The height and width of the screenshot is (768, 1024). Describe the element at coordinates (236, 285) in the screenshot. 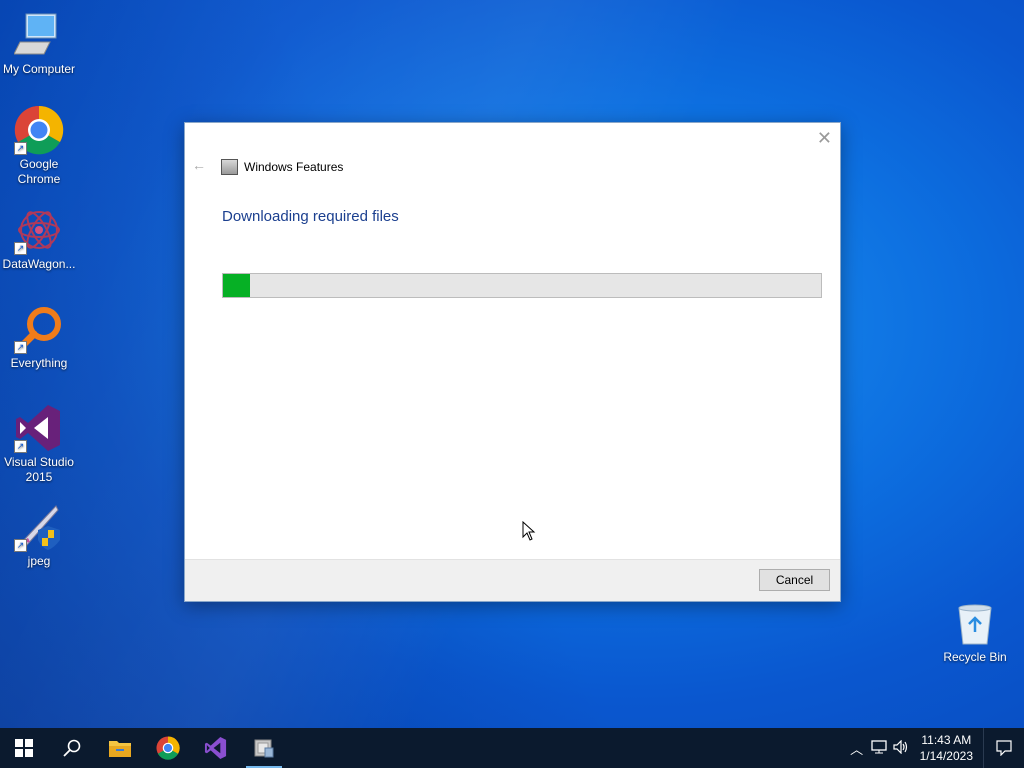

I see `progress-fill` at that location.